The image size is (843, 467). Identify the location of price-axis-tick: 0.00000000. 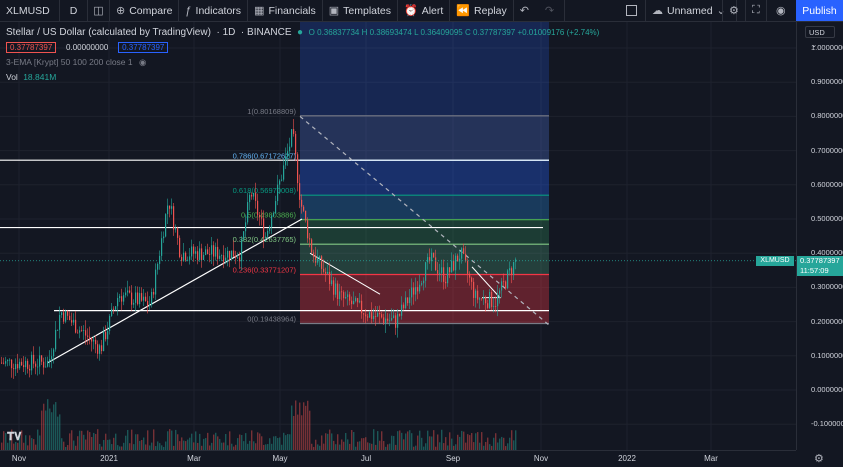
(827, 389).